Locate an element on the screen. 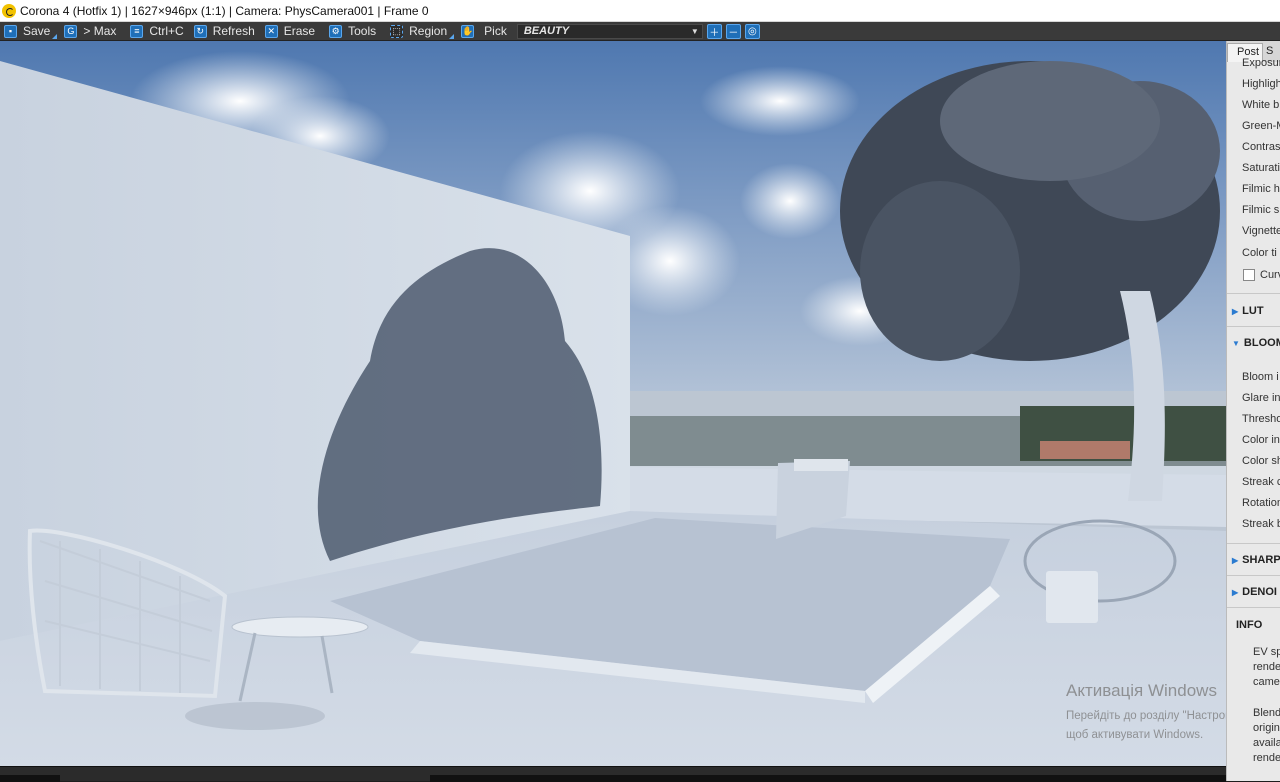  info-section-header: INFO is located at coordinates (1249, 625).